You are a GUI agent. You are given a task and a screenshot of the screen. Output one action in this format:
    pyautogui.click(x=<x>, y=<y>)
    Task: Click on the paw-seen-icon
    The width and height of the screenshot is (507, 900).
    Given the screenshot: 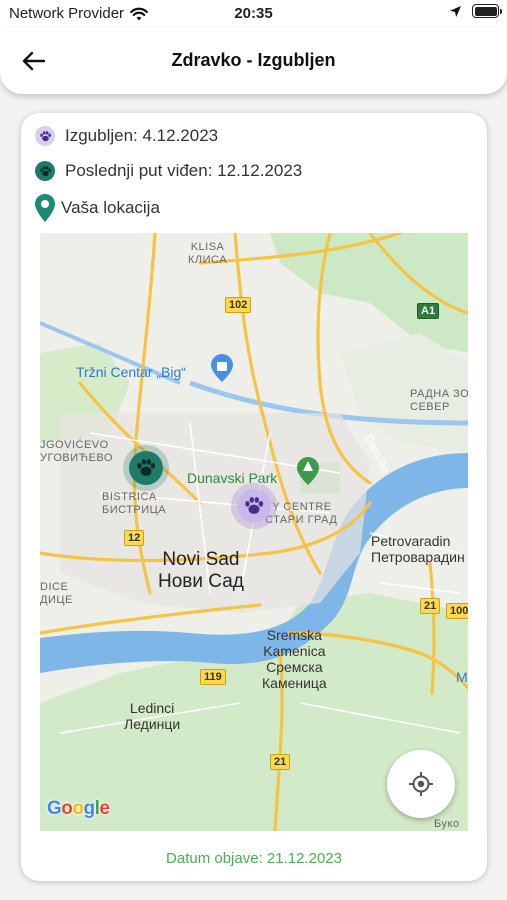 What is the action you would take?
    pyautogui.click(x=45, y=171)
    